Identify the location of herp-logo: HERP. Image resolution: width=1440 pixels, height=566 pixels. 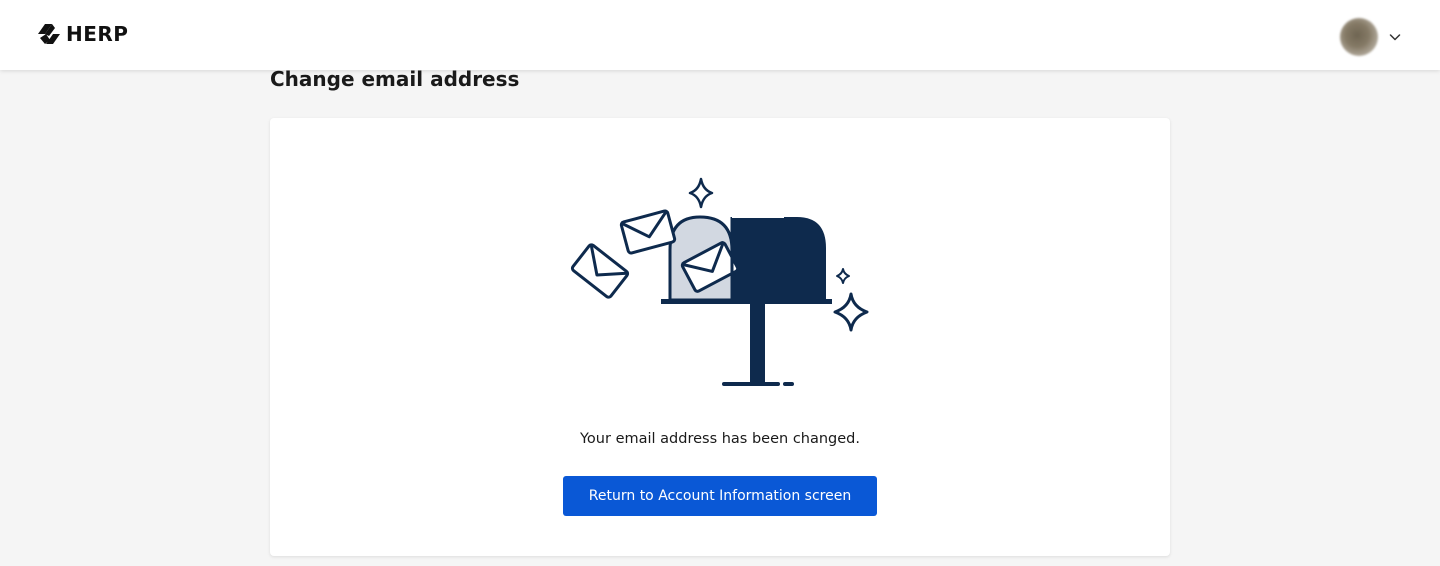
(82, 34).